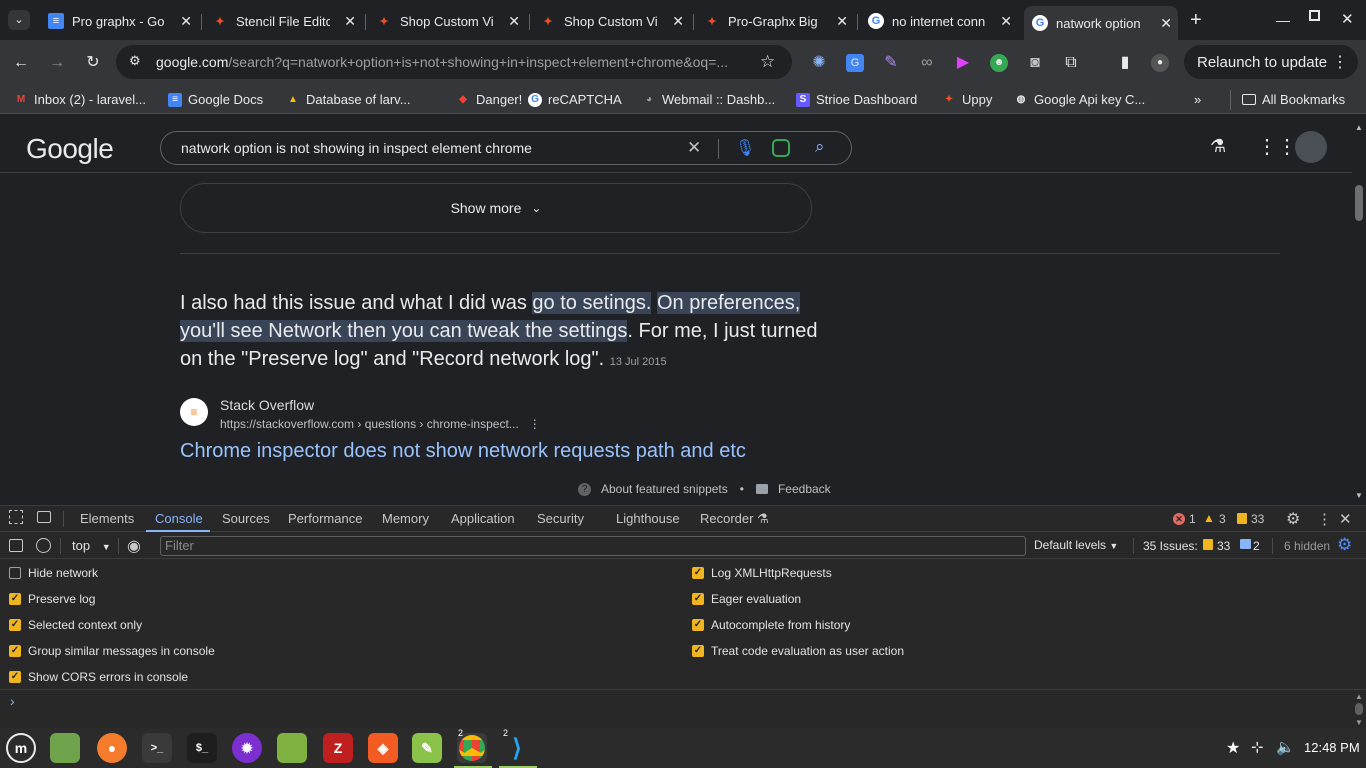 This screenshot has width=1366, height=768. Describe the element at coordinates (1283, 20) in the screenshot. I see `minimize-icon: —` at that location.